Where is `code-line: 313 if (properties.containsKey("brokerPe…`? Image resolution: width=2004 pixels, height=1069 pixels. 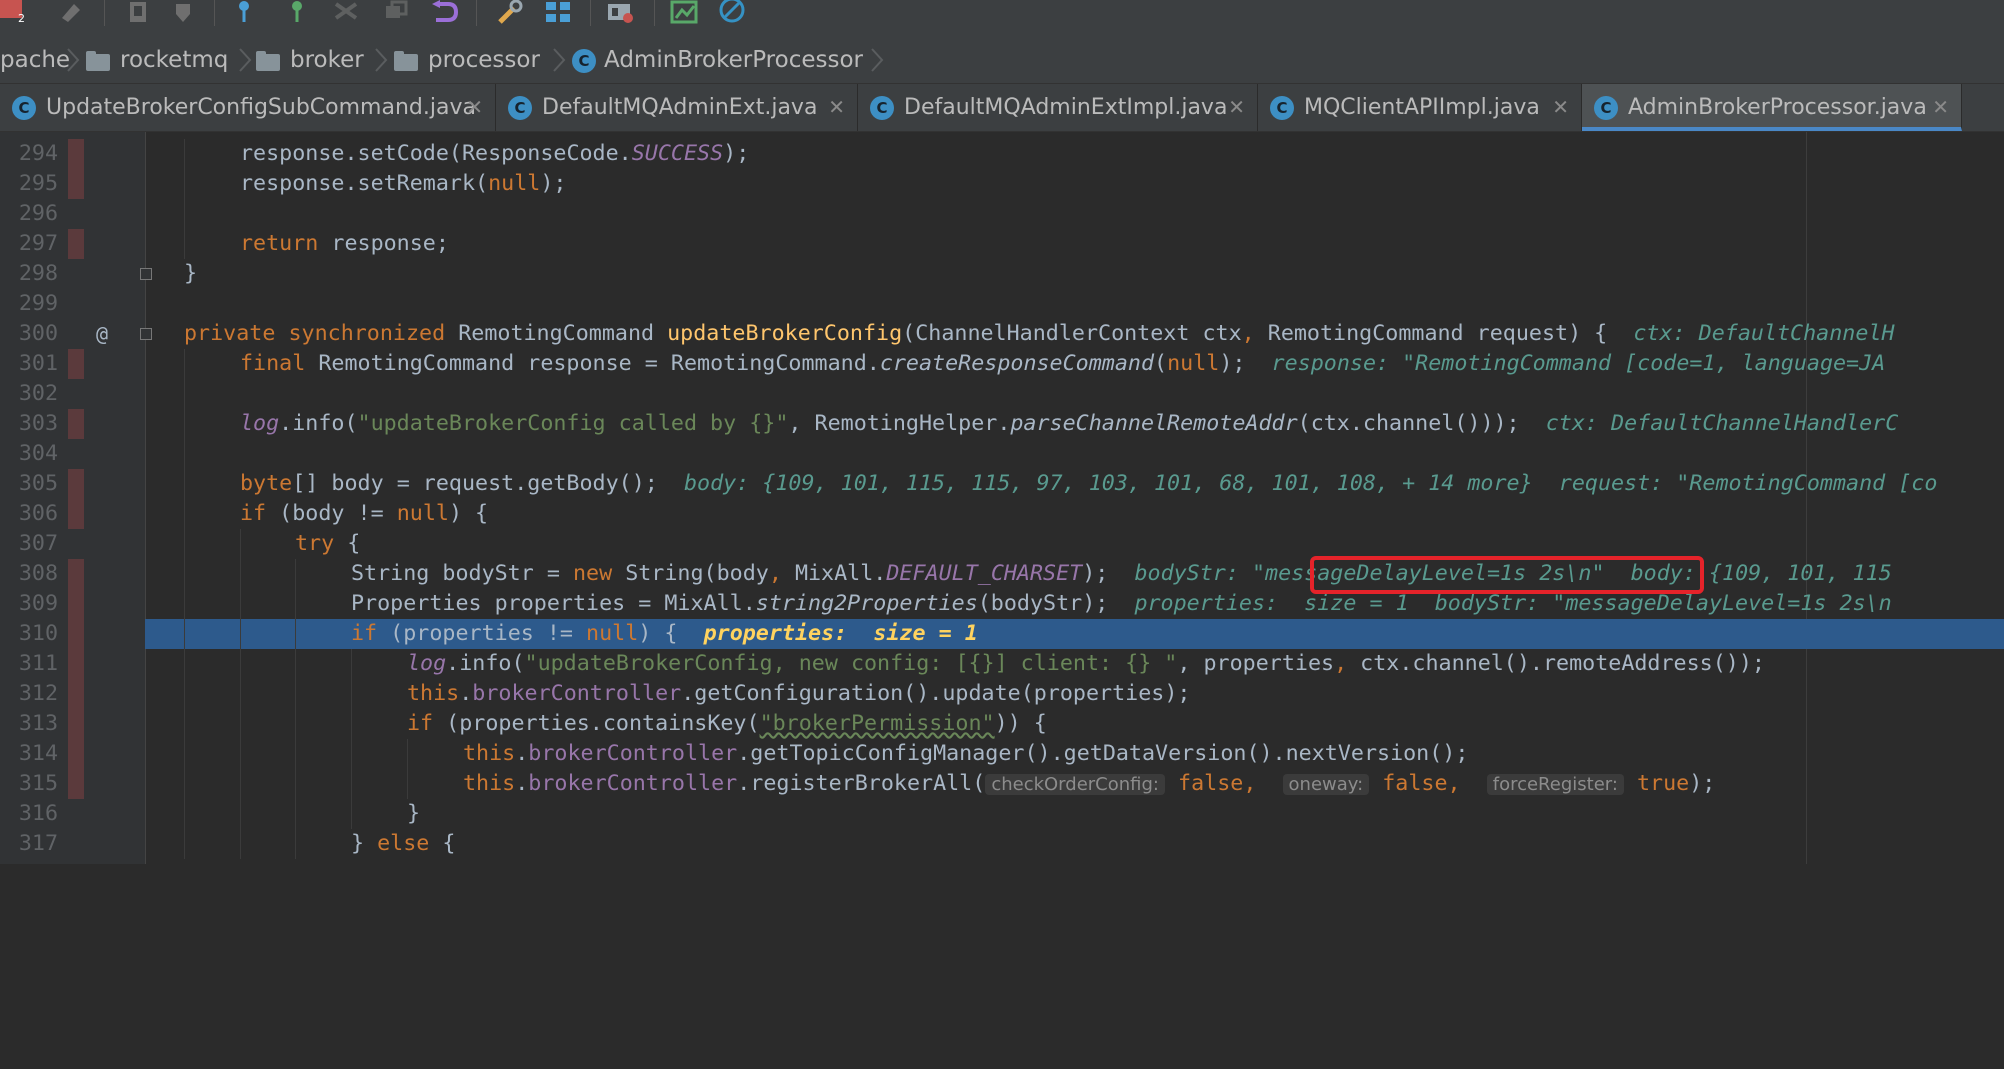
code-line: 313 if (properties.containsKey("brokerPe… is located at coordinates (1002, 724).